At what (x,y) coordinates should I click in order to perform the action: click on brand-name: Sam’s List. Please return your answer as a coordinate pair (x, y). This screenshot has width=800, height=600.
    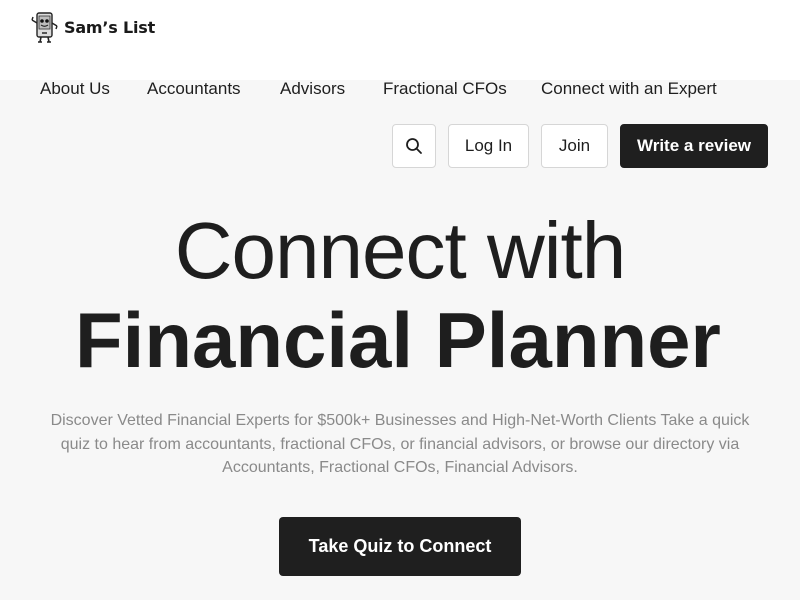
    Looking at the image, I should click on (110, 27).